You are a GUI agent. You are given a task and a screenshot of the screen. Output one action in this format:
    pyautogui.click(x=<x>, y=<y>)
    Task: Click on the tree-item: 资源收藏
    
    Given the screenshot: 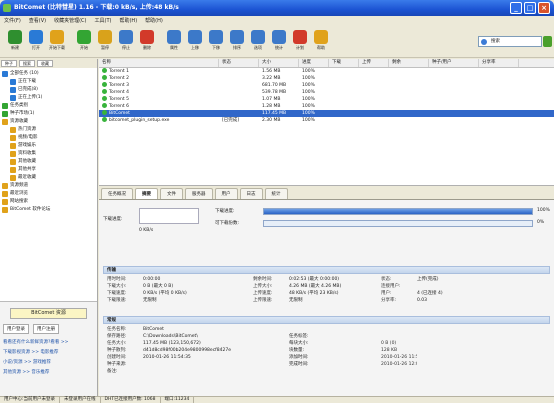 What is the action you would take?
    pyautogui.click(x=48, y=122)
    